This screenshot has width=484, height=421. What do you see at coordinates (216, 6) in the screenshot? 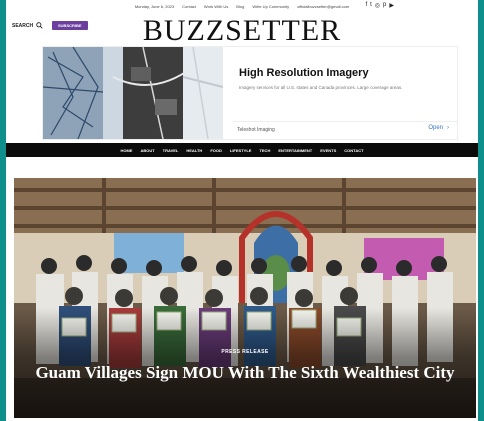
I see `topbar-link-work-with-us: Work With Us` at bounding box center [216, 6].